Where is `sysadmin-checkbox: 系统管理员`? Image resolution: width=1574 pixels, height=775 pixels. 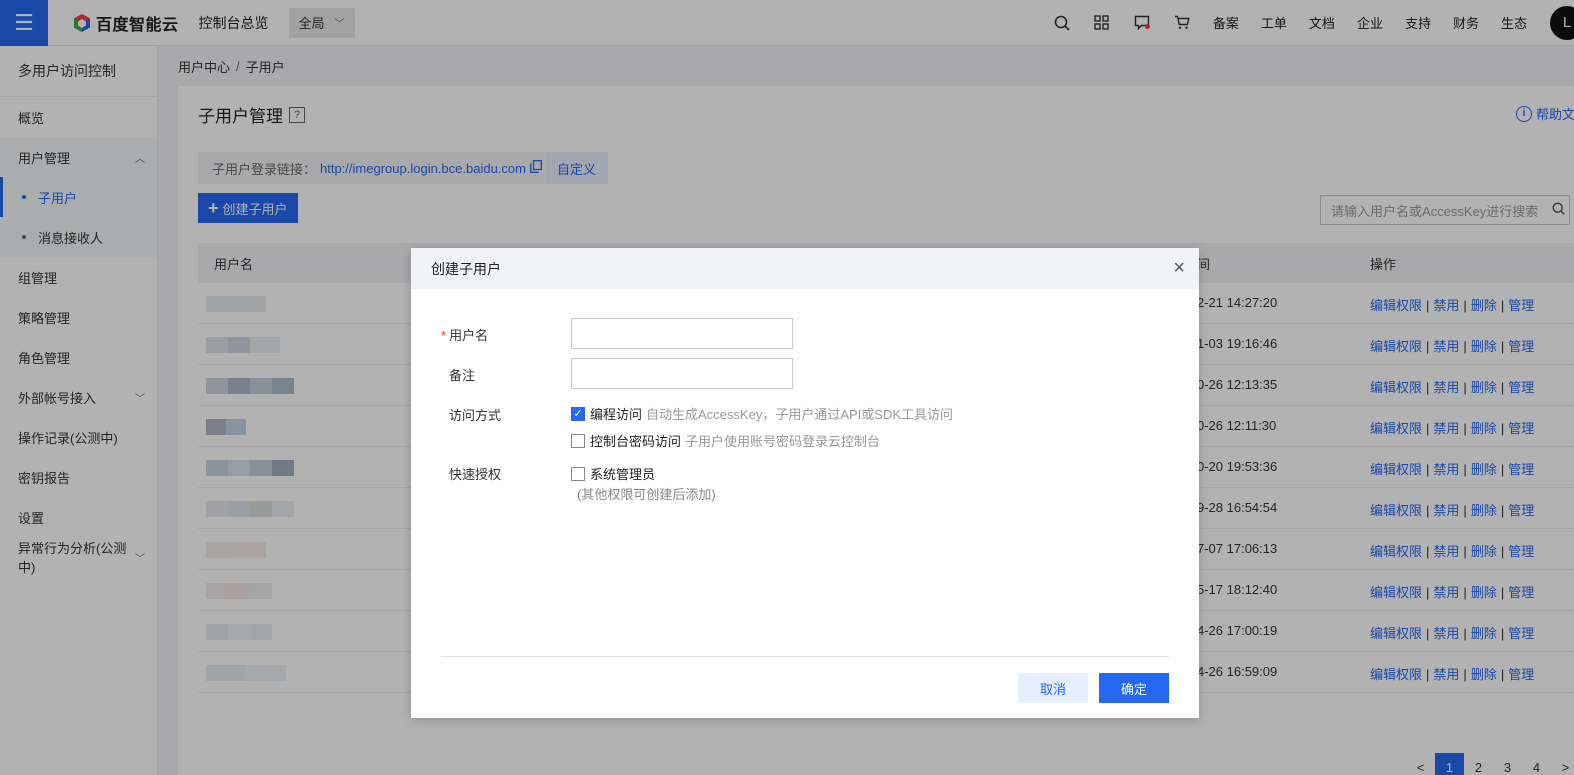 sysadmin-checkbox: 系统管理员 is located at coordinates (613, 473).